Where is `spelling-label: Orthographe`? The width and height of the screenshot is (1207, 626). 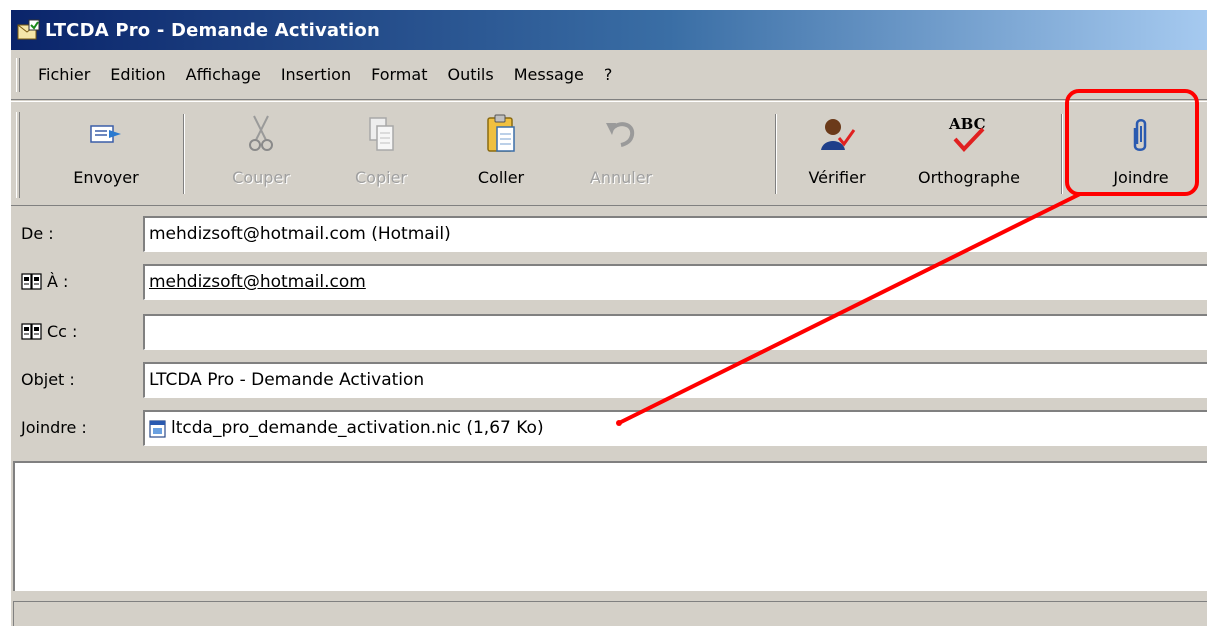
spelling-label: Orthographe is located at coordinates (969, 177).